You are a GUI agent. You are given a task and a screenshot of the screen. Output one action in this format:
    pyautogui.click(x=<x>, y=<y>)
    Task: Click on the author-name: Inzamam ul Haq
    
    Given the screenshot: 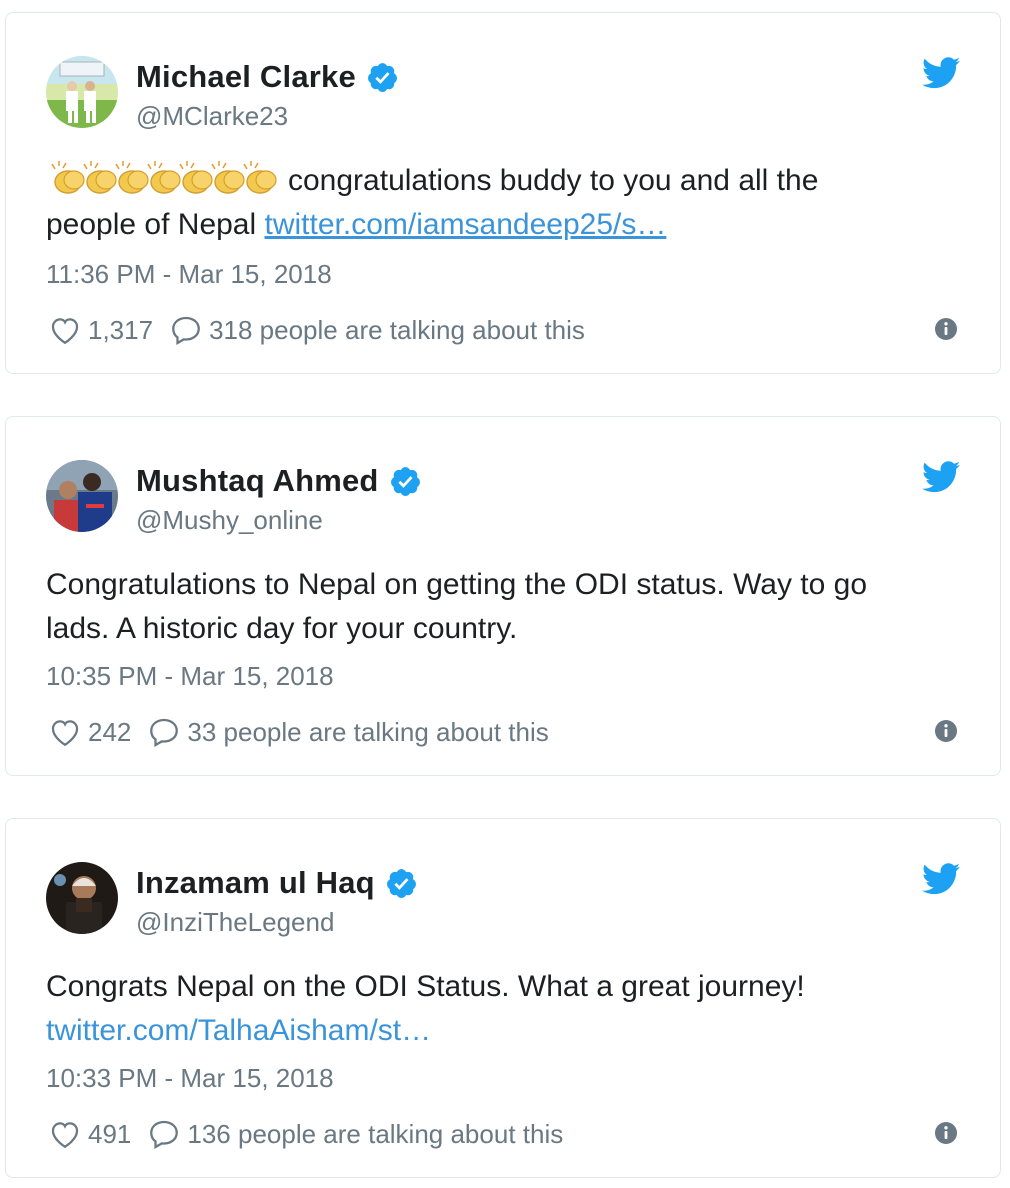 What is the action you would take?
    pyautogui.click(x=255, y=883)
    